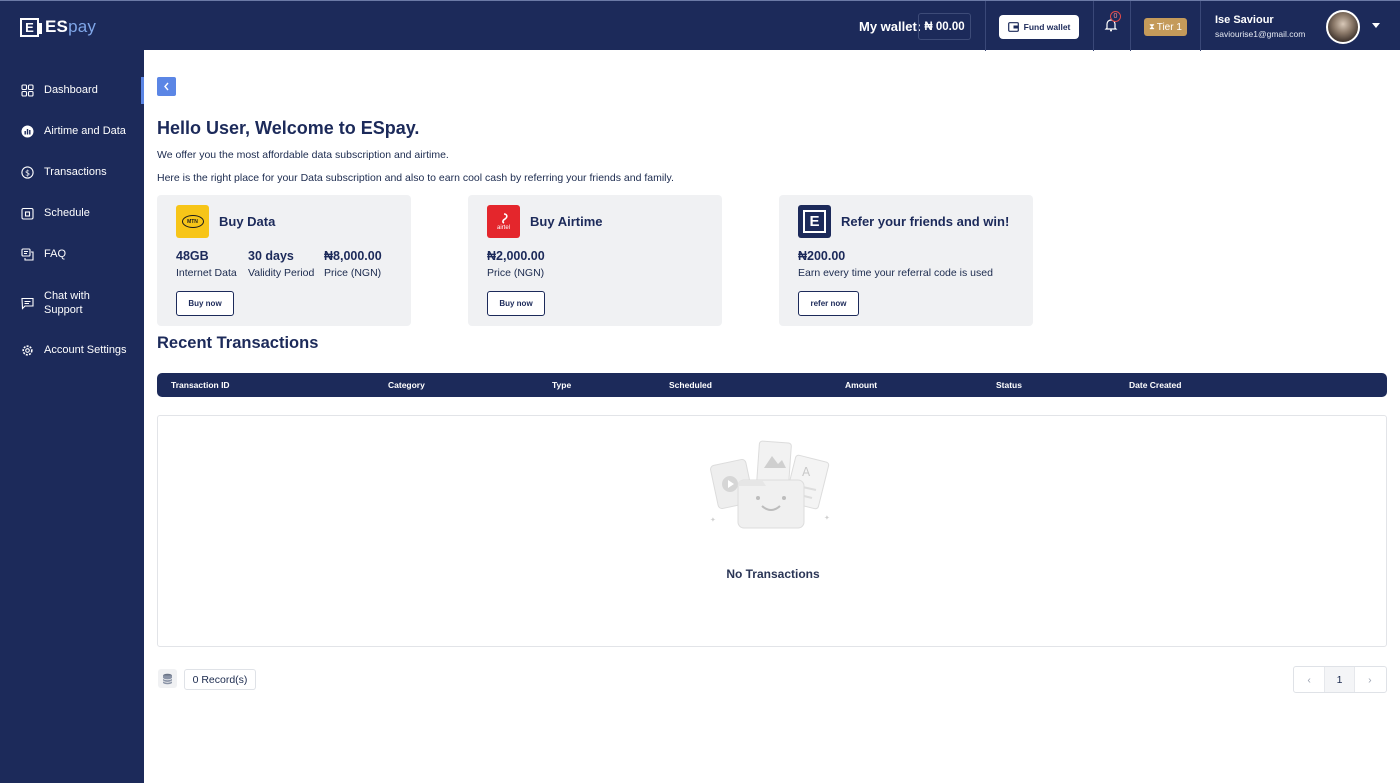 Image resolution: width=1400 pixels, height=783 pixels. I want to click on logo-mark: E, so click(31, 27).